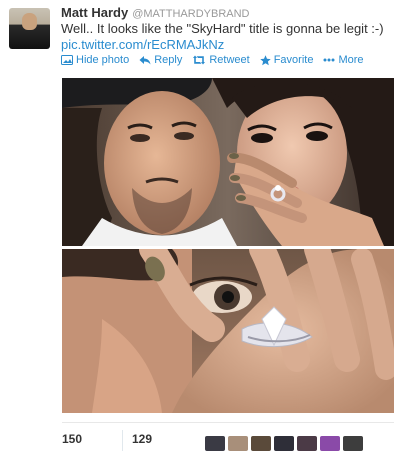  Describe the element at coordinates (122, 440) in the screenshot. I see `stats-separator` at that location.